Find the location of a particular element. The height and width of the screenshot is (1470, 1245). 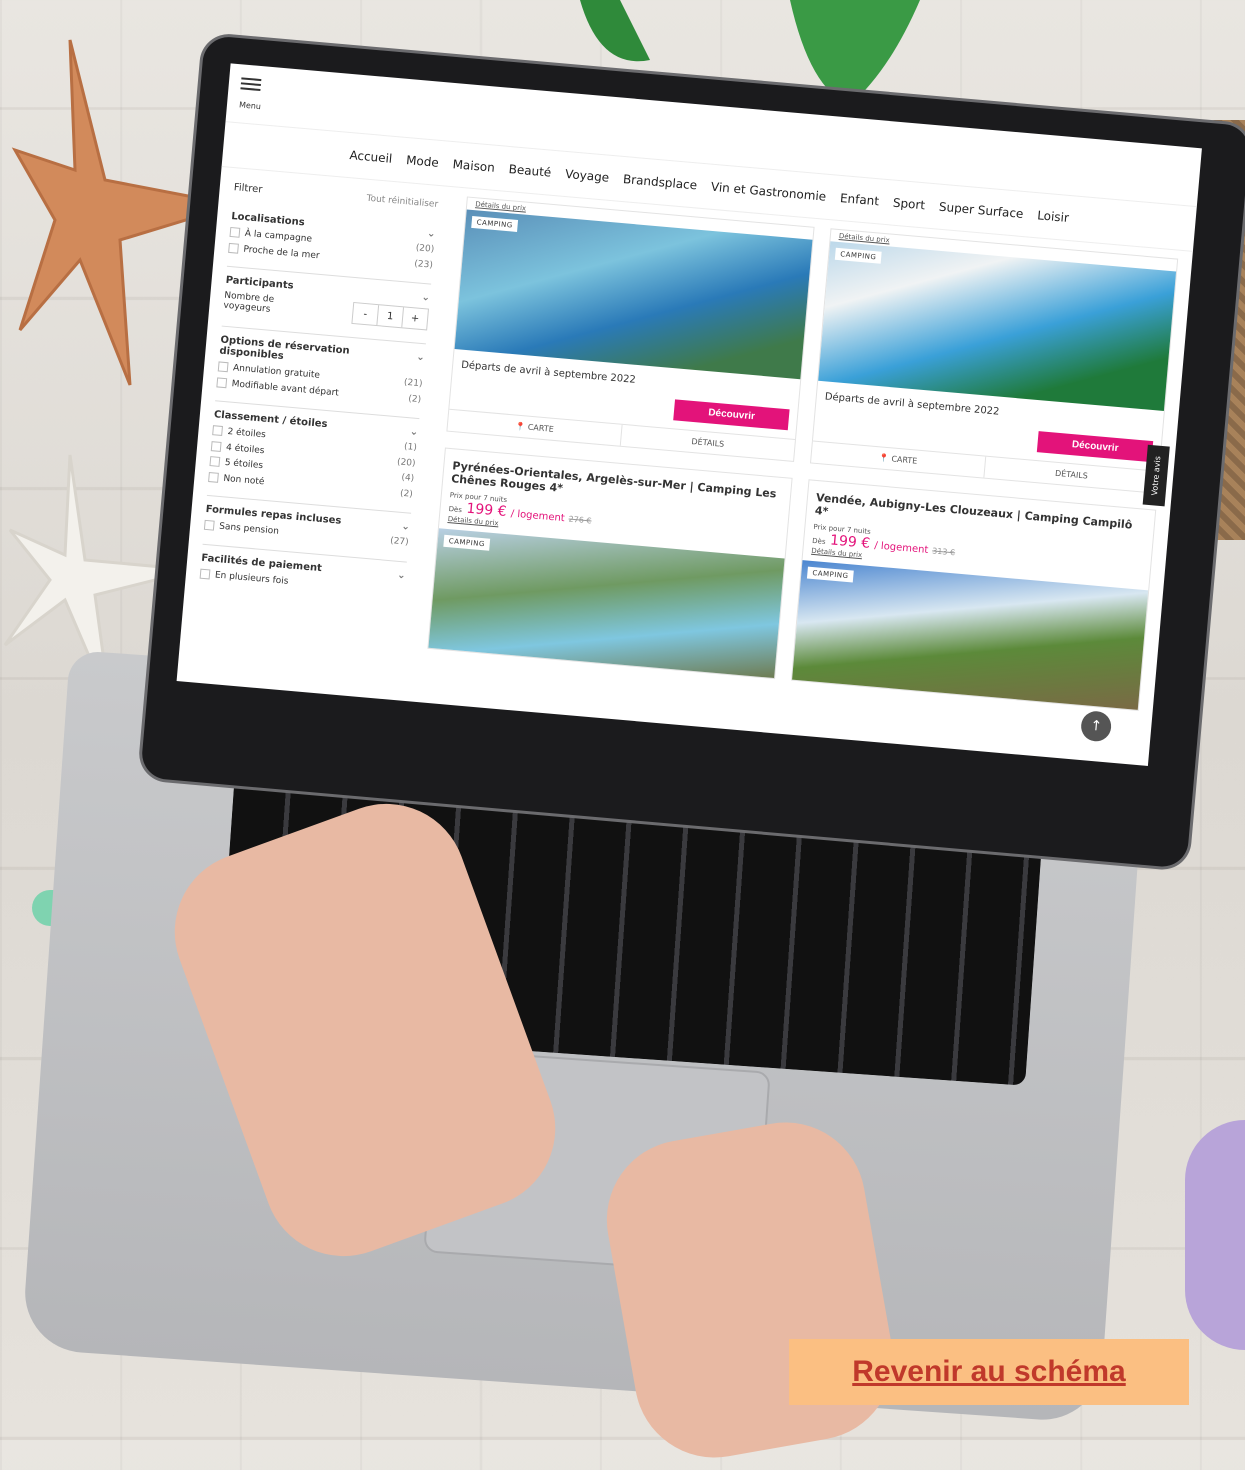

quantity-stepper: - 1 + is located at coordinates (390, 316).